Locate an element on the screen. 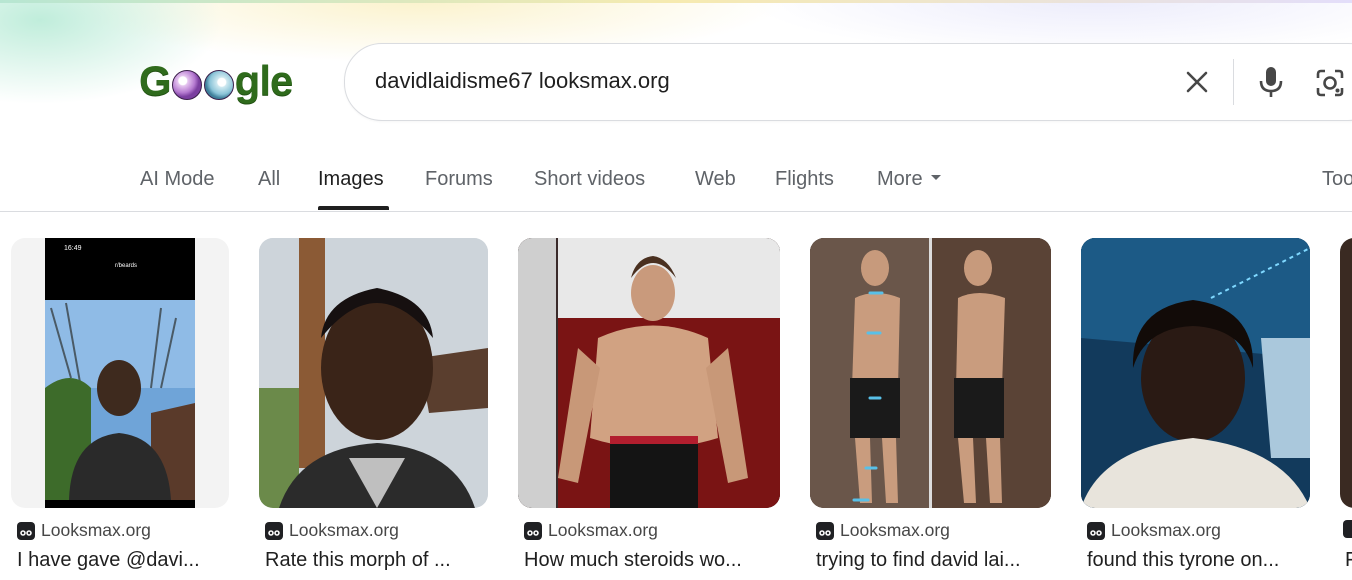 This screenshot has width=1352, height=580. clear-search-icon is located at coordinates (1197, 82).